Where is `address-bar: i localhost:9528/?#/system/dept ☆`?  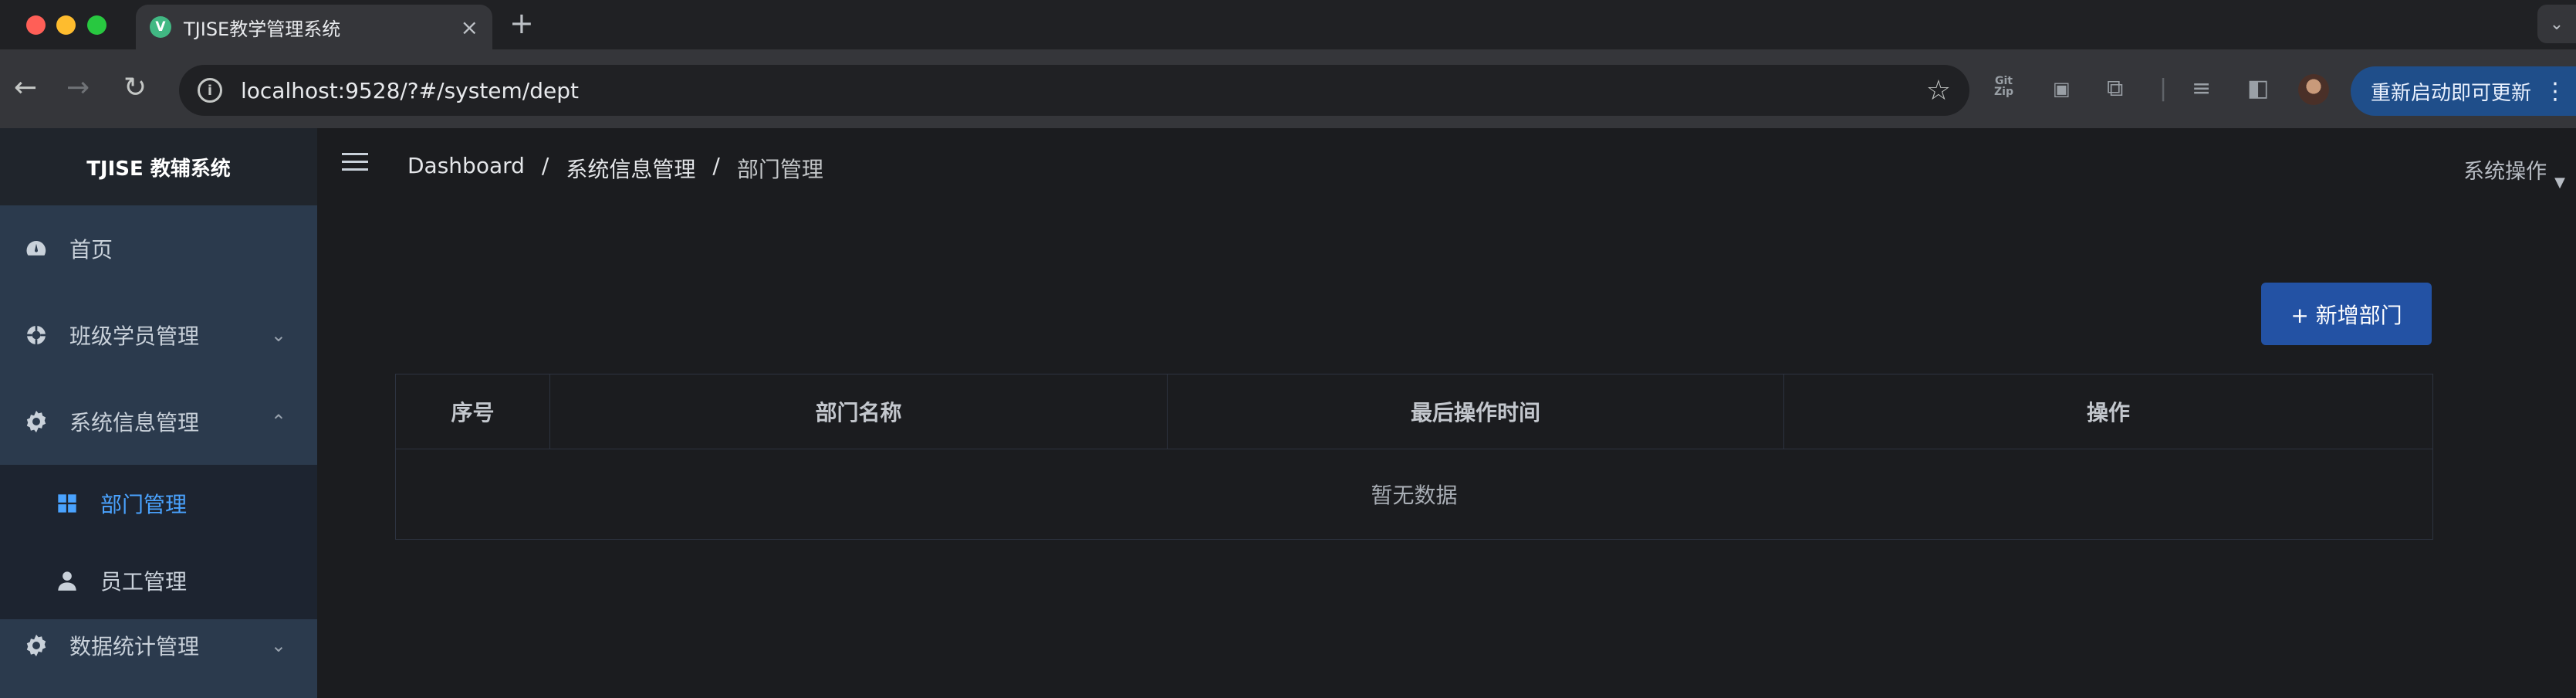
address-bar: i localhost:9528/?#/system/dept ☆ is located at coordinates (1074, 90).